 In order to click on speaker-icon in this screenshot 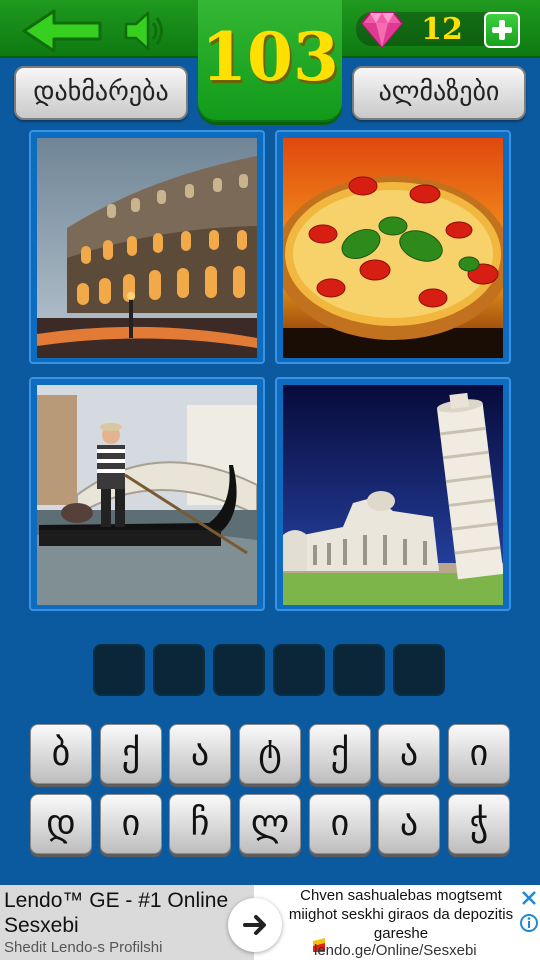, I will do `click(143, 31)`.